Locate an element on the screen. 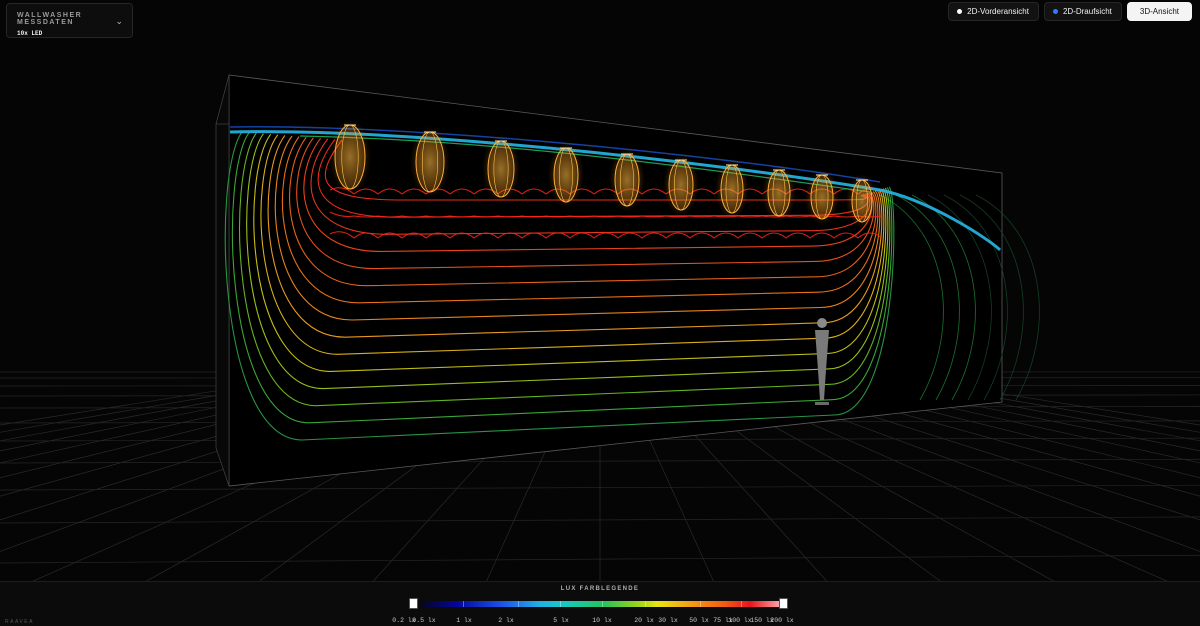 The width and height of the screenshot is (1200, 626). tab-2d-top-view: 2D-Draufsicht is located at coordinates (1082, 11).